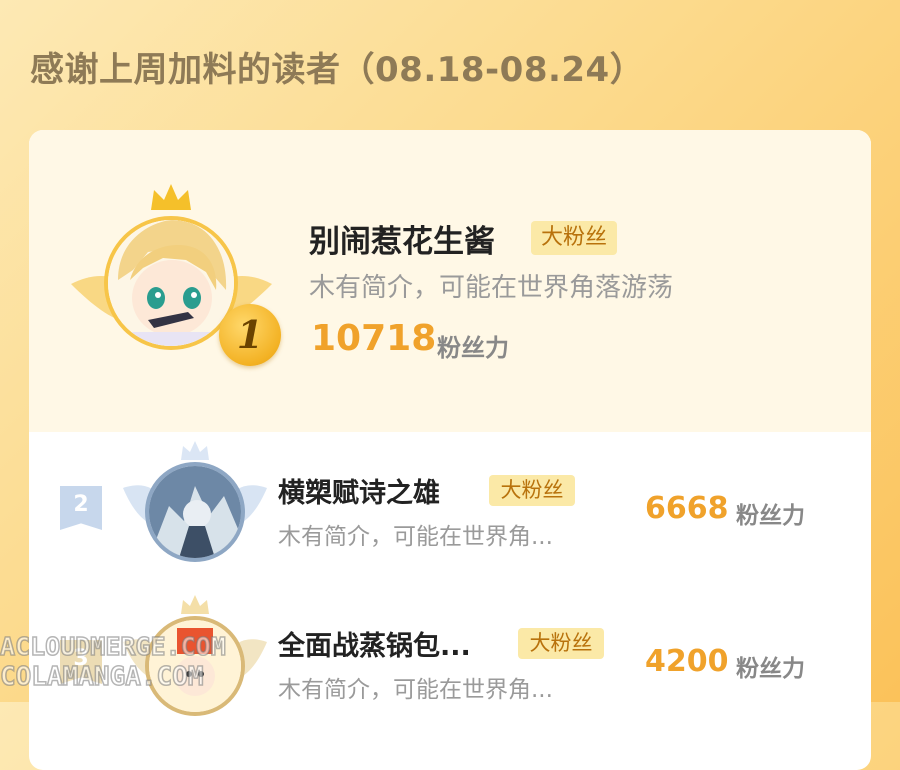  Describe the element at coordinates (402, 238) in the screenshot. I see `reader-name: 别闹惹花生酱` at that location.